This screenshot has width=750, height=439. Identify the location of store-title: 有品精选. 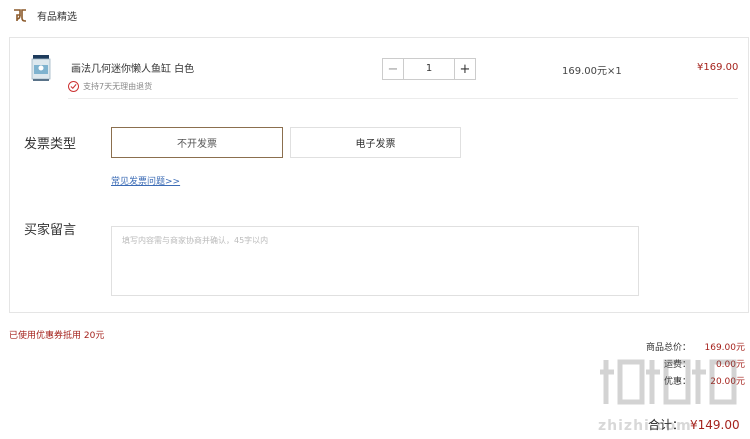
(57, 17).